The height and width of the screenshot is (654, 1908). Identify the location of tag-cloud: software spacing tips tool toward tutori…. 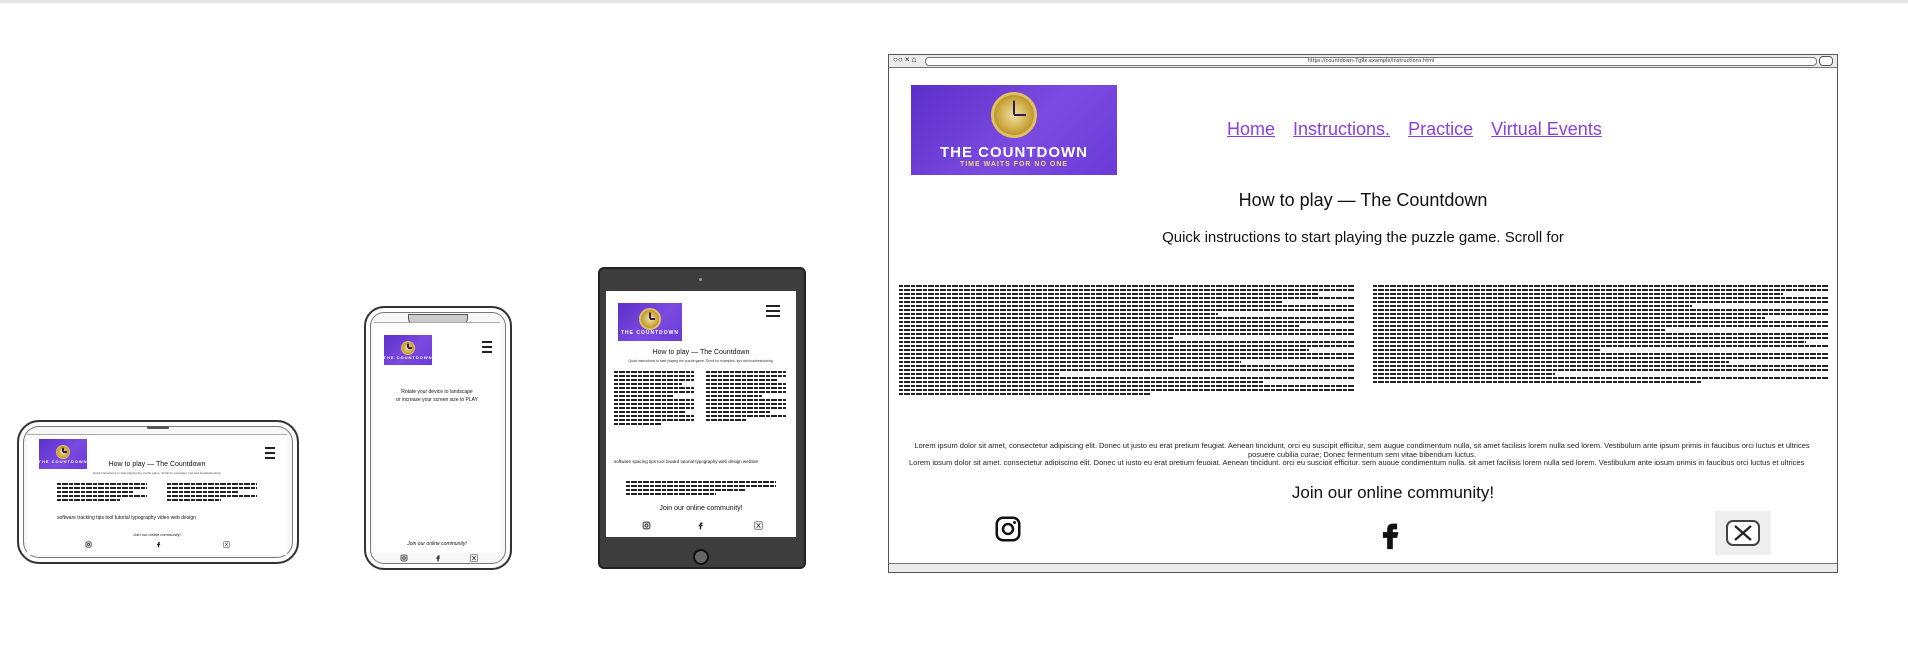
(686, 461).